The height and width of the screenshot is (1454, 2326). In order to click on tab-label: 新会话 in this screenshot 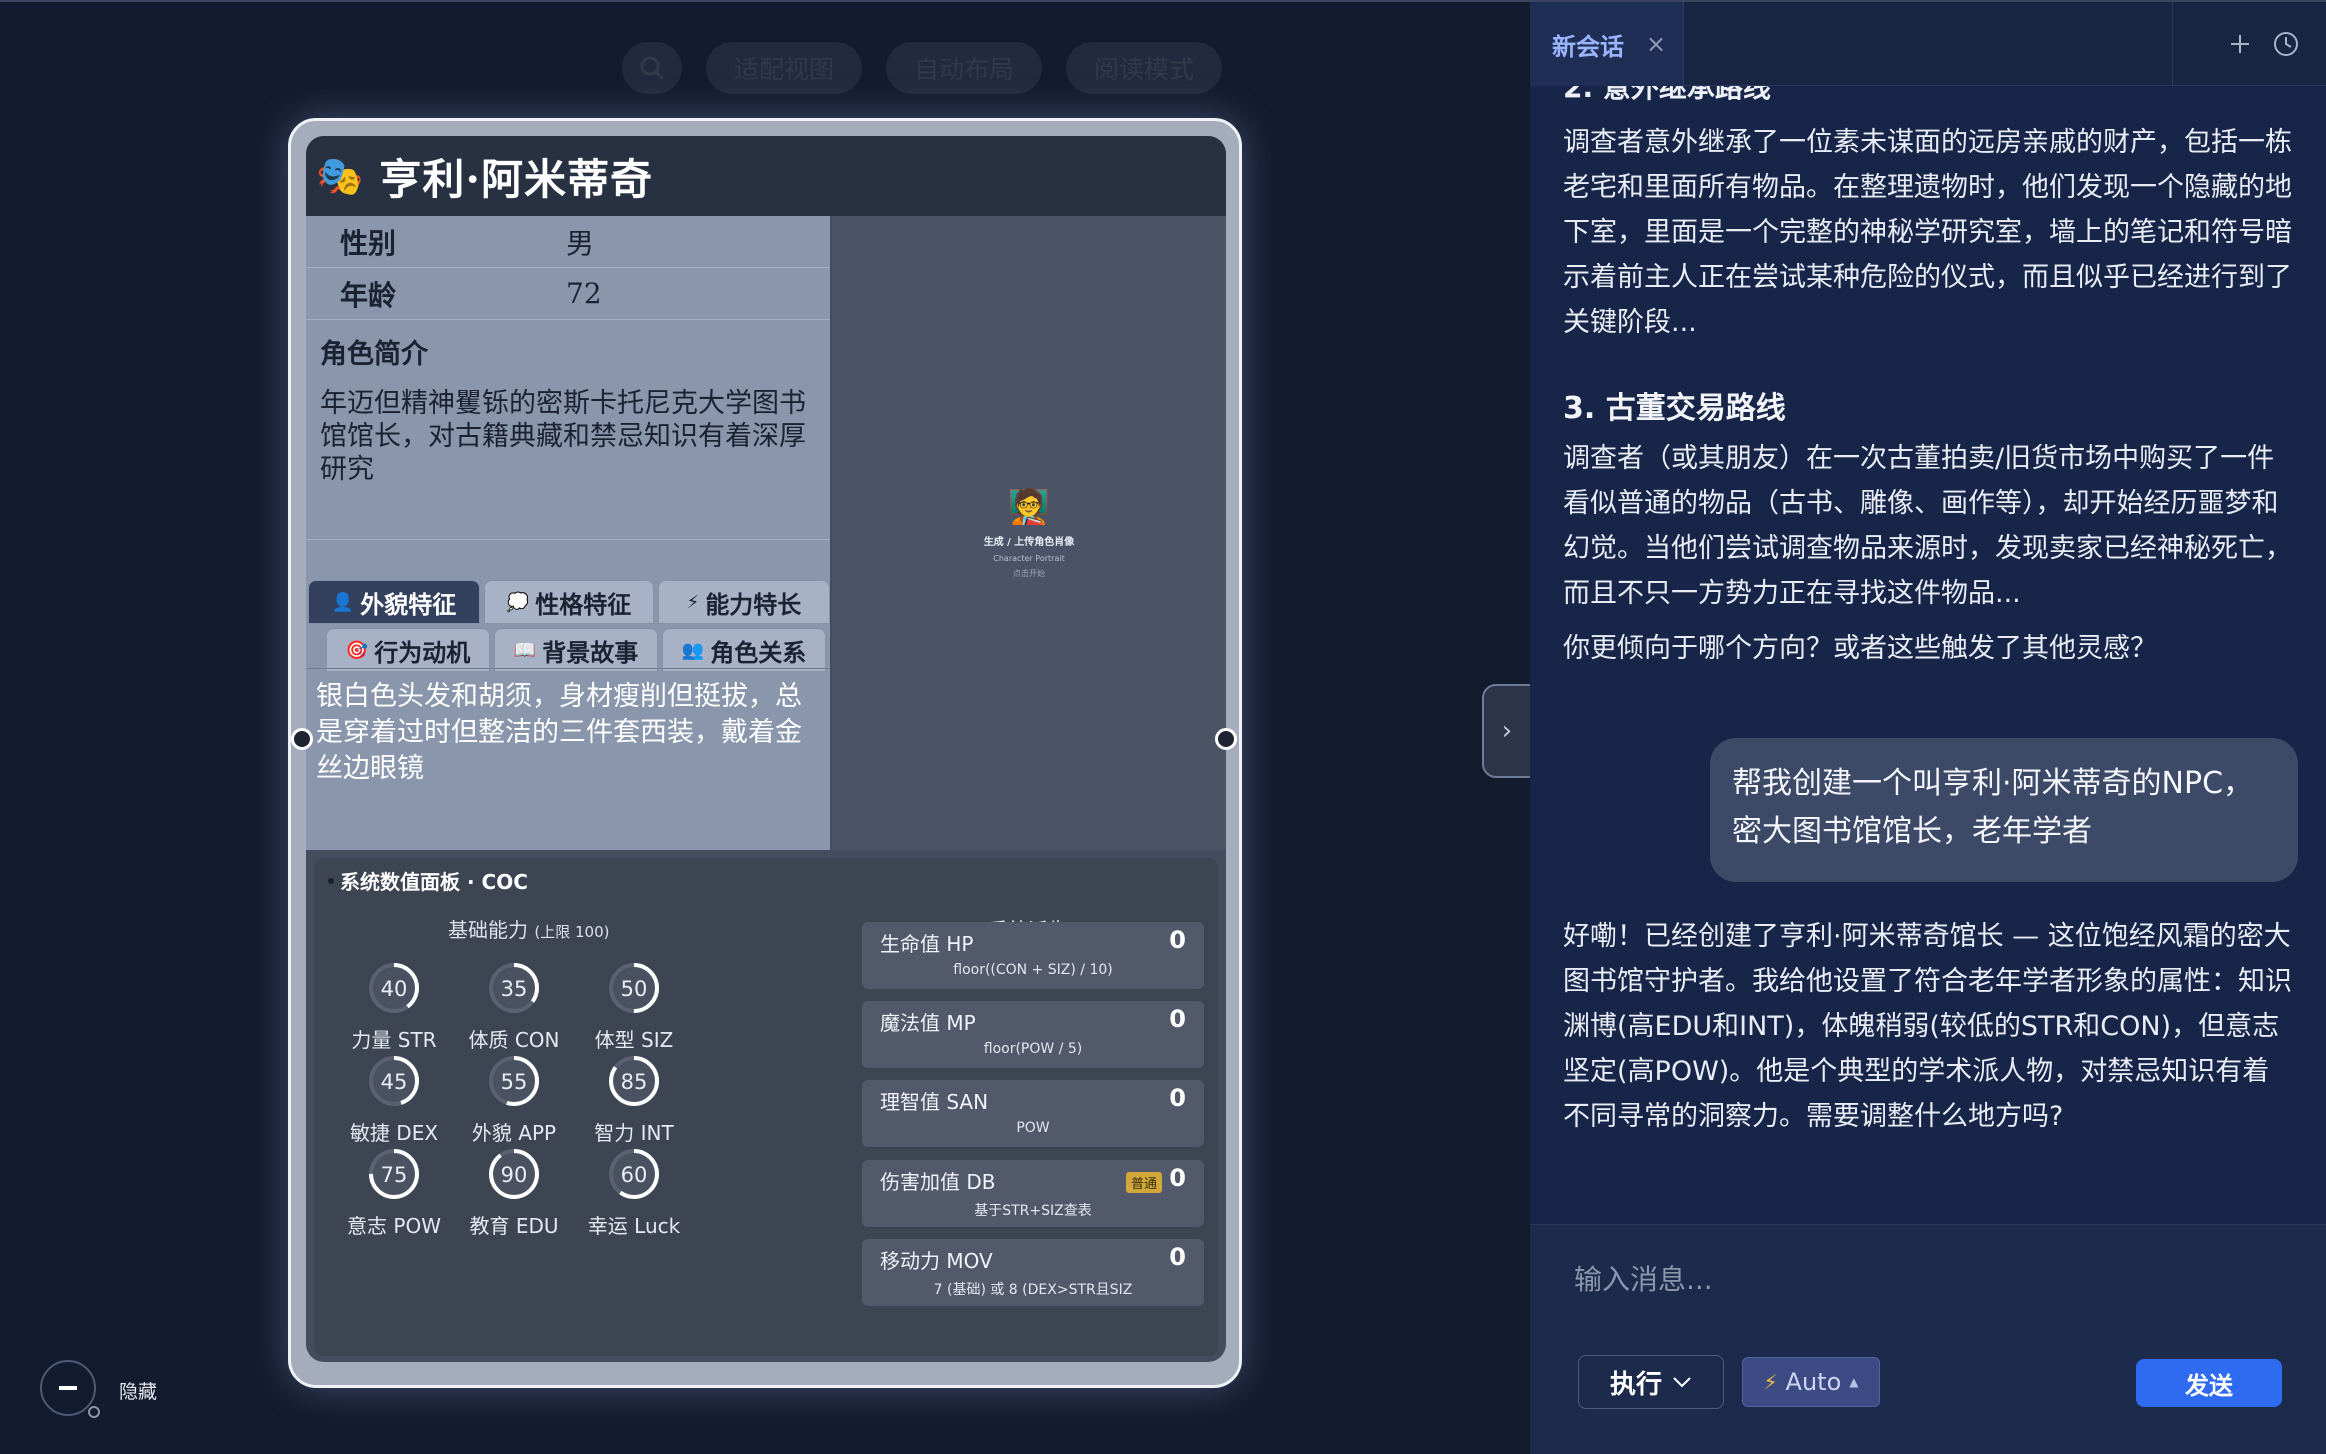, I will do `click(1588, 46)`.